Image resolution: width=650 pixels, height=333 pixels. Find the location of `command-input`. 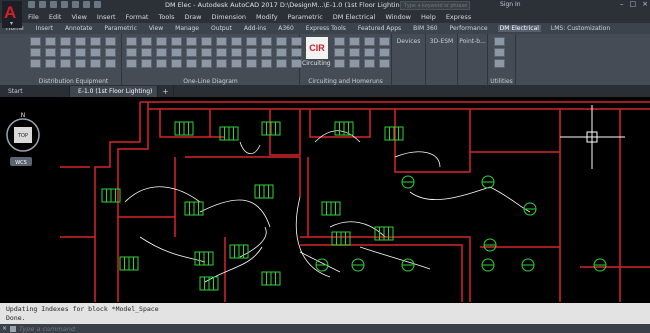

command-input is located at coordinates (119, 328).